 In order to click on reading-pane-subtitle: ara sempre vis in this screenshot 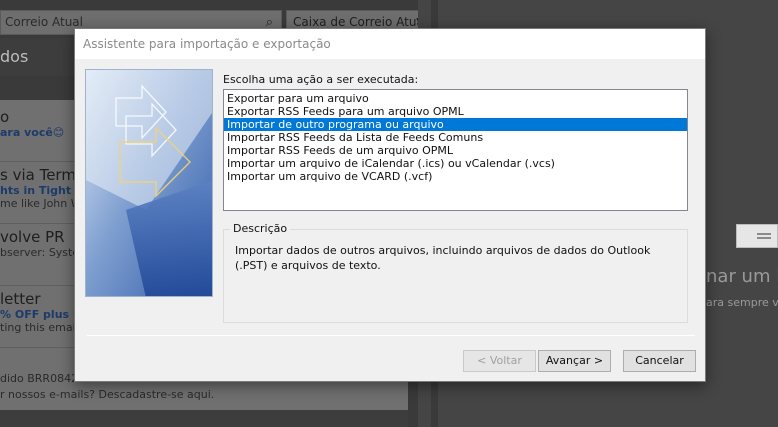, I will do `click(742, 302)`.